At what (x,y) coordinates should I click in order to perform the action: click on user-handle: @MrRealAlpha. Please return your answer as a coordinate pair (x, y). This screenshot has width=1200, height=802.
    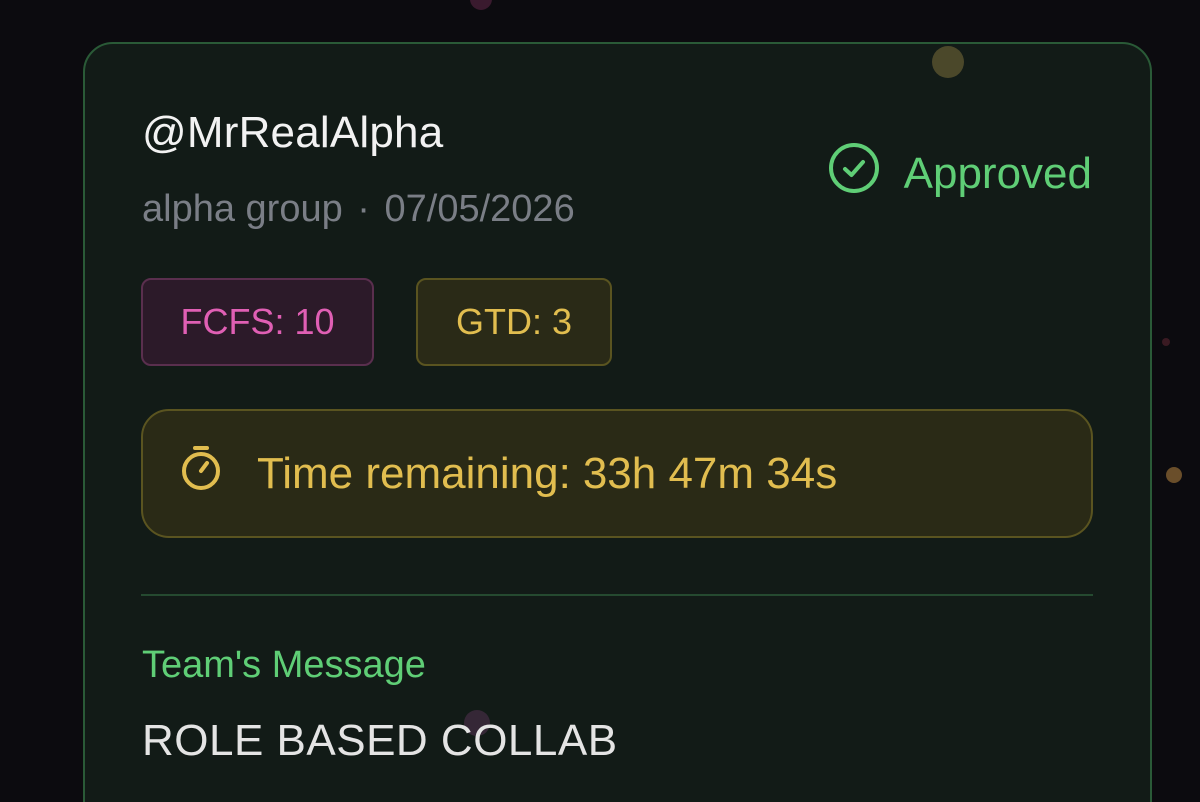
    Looking at the image, I should click on (293, 132).